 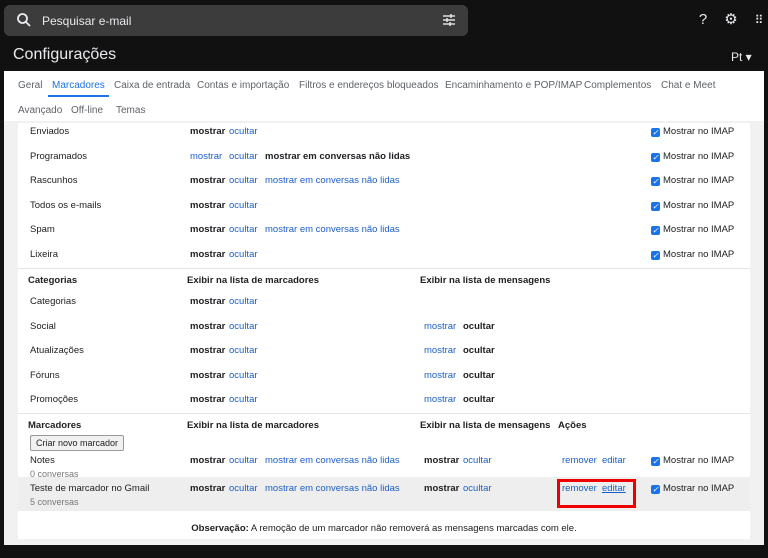 What do you see at coordinates (53, 301) in the screenshot?
I see `category-name: Categorias` at bounding box center [53, 301].